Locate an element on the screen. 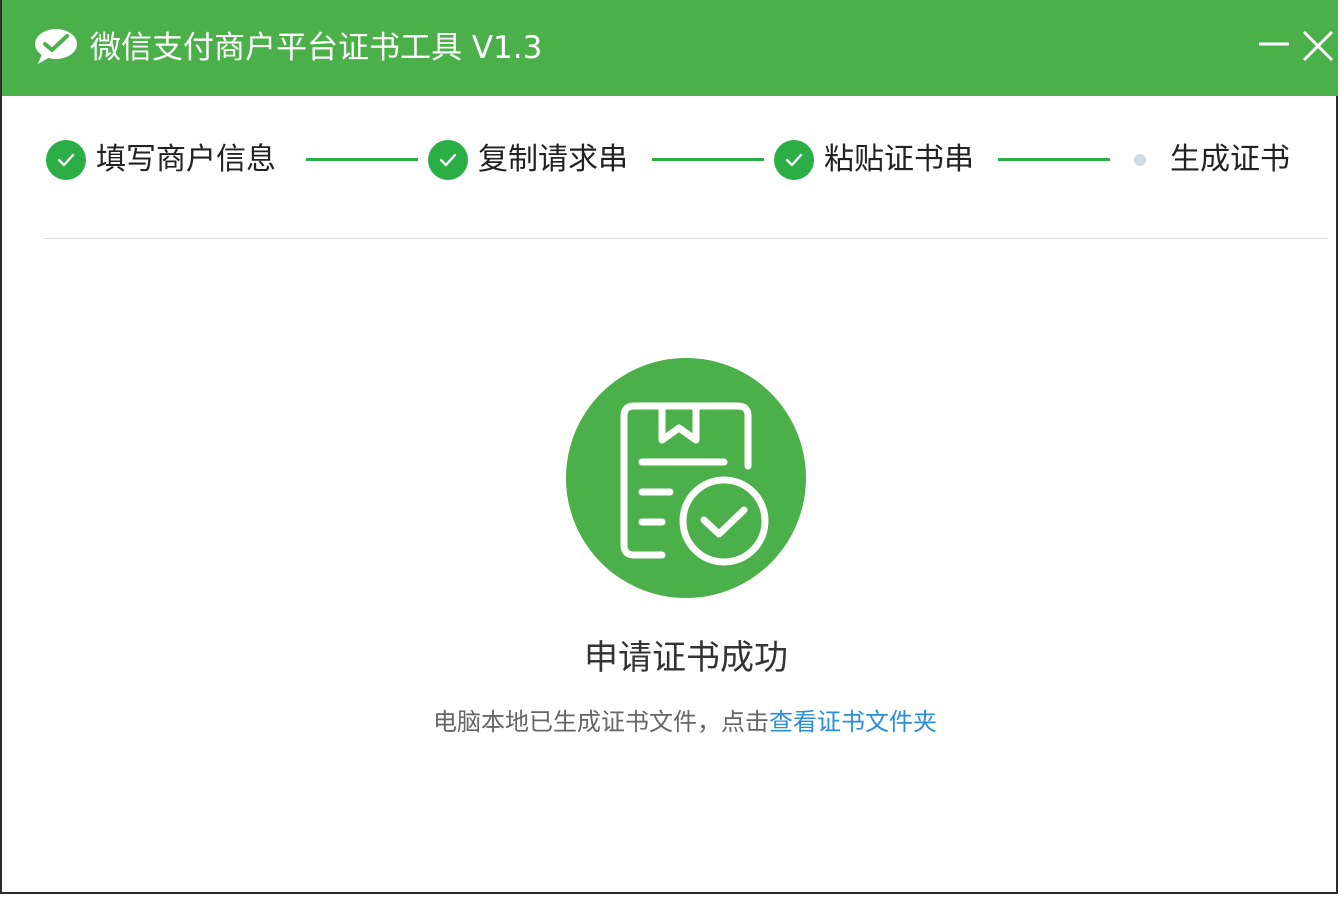 This screenshot has height=898, width=1342. step-label: 粘贴证书串 is located at coordinates (899, 159).